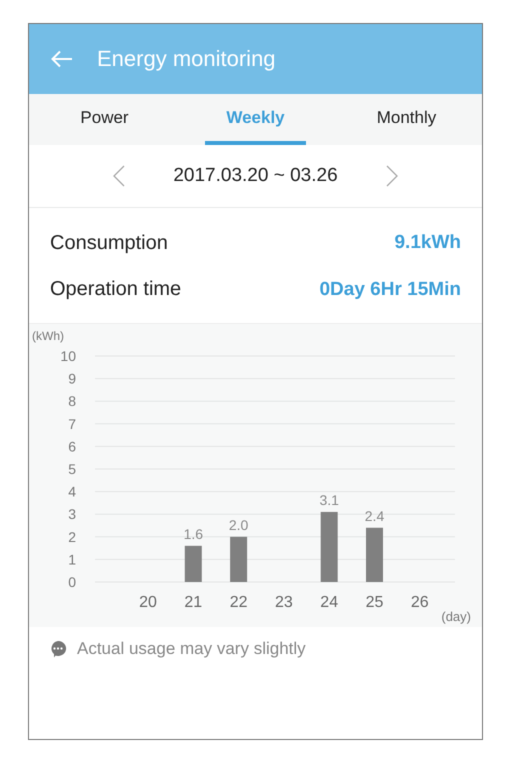 The image size is (510, 769). What do you see at coordinates (329, 500) in the screenshot?
I see `bar-value-label: 3.1` at bounding box center [329, 500].